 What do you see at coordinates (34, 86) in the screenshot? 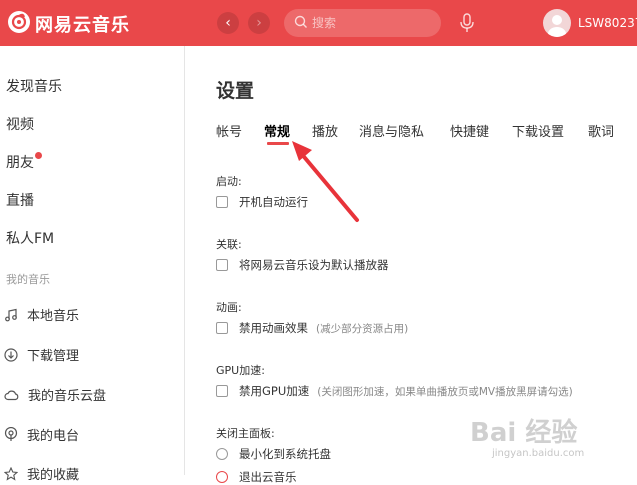
I see `sidebar-item-discover: 发现音乐` at bounding box center [34, 86].